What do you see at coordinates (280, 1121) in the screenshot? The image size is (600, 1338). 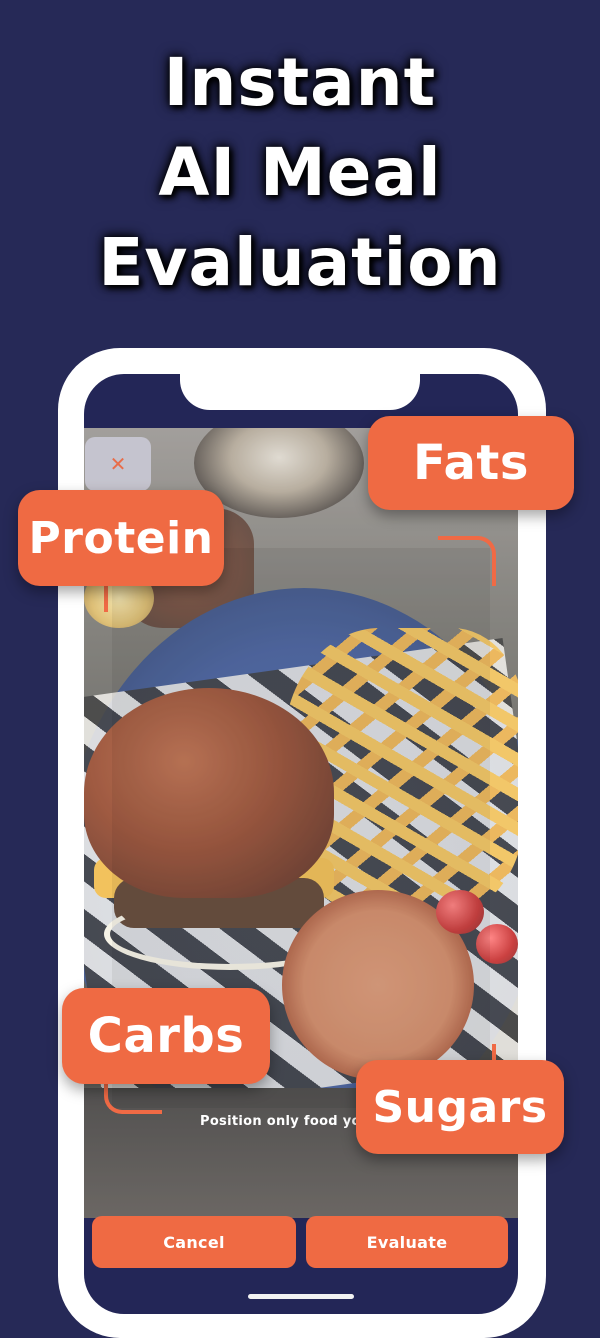 I see `position-hint-text: Position only food yo` at bounding box center [280, 1121].